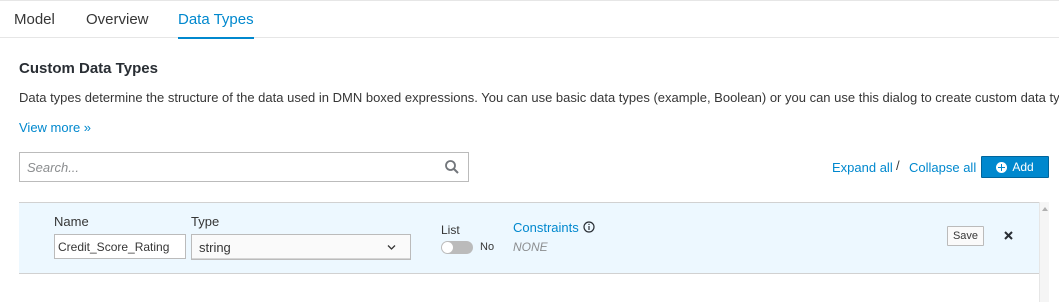  I want to click on add-button: Add, so click(1015, 167).